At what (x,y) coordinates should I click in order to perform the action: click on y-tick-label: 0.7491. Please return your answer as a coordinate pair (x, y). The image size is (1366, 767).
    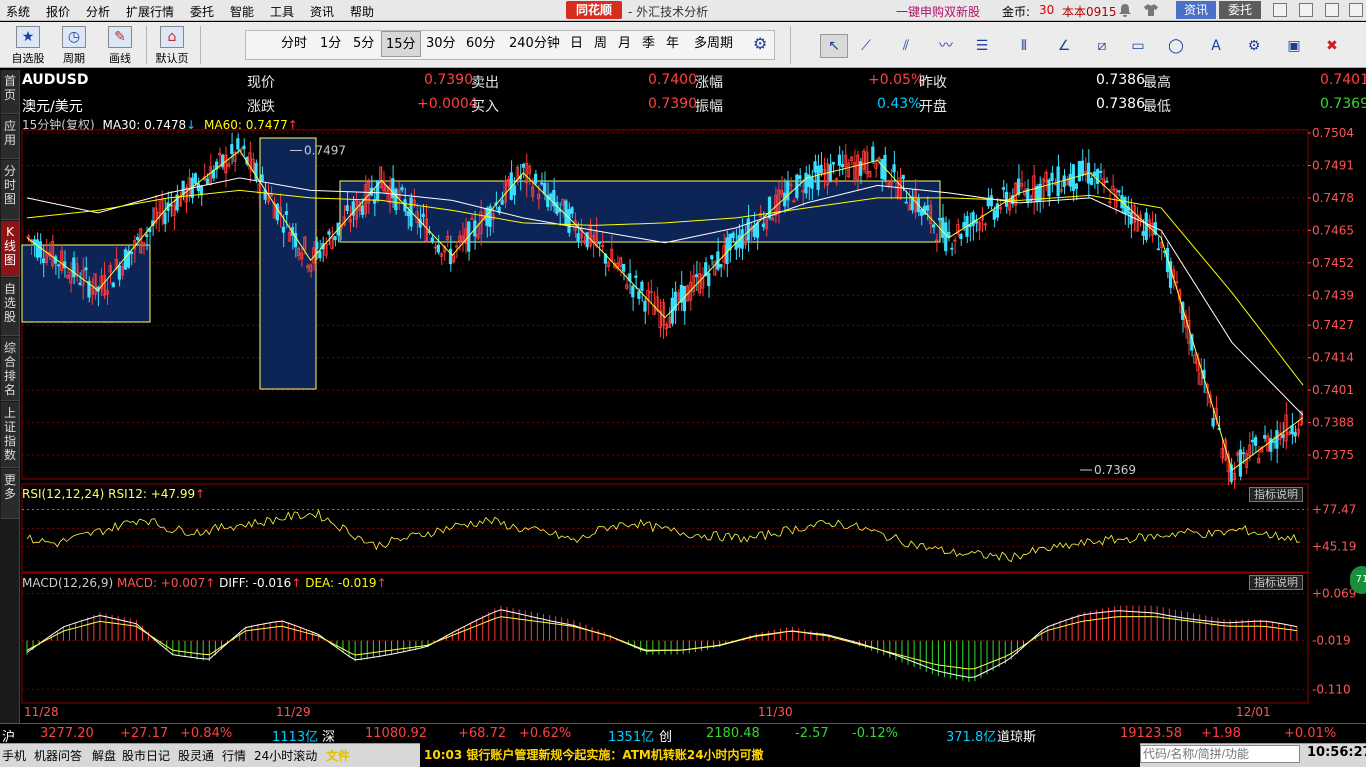
    Looking at the image, I should click on (1333, 165).